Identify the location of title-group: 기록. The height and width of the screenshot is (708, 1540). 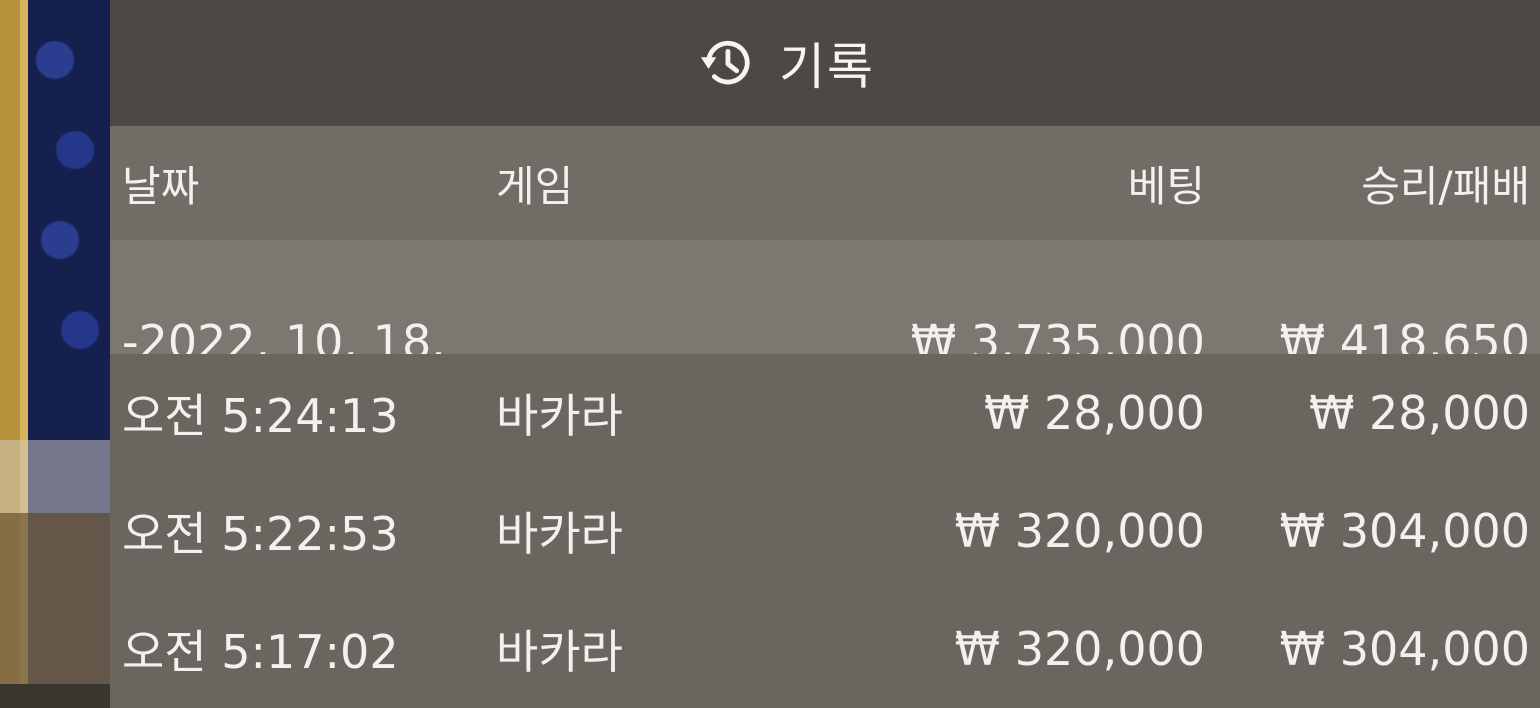
(785, 63).